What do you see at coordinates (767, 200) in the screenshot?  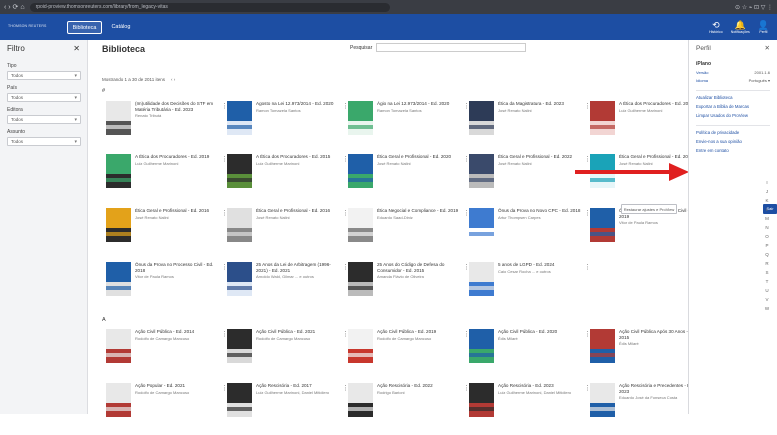 I see `alphabet-letter: K` at bounding box center [767, 200].